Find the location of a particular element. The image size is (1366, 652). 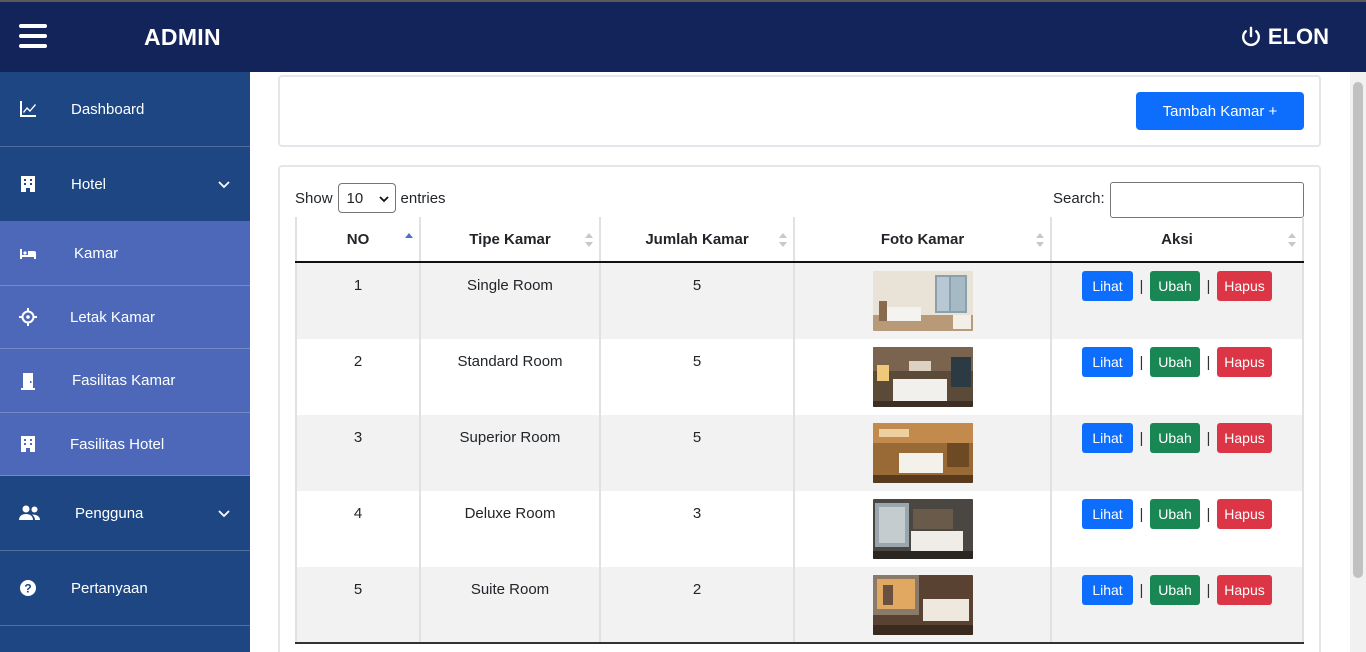

question-circle-icon: ? is located at coordinates (28, 588).